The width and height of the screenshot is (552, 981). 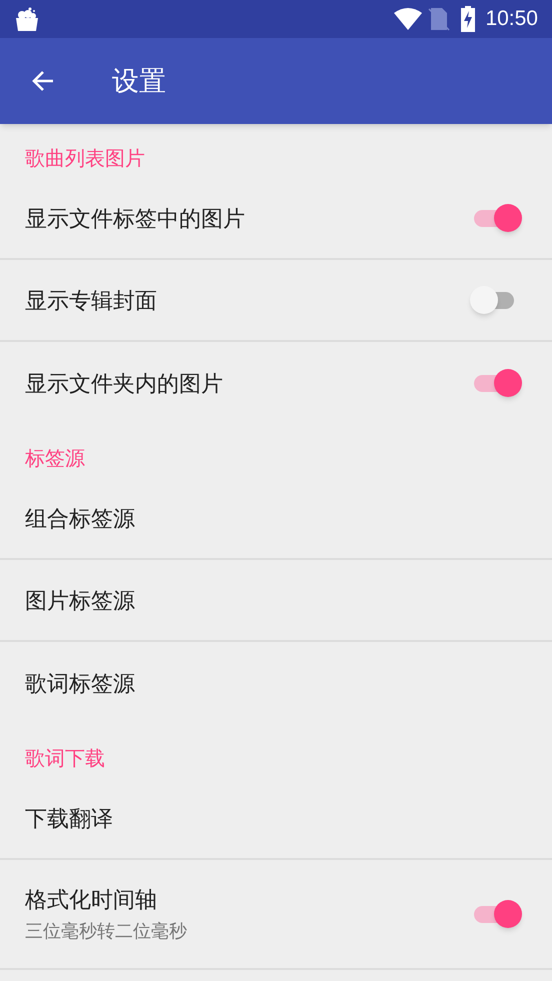 I want to click on settings-row: 显示文件夹内的图片, so click(x=276, y=383).